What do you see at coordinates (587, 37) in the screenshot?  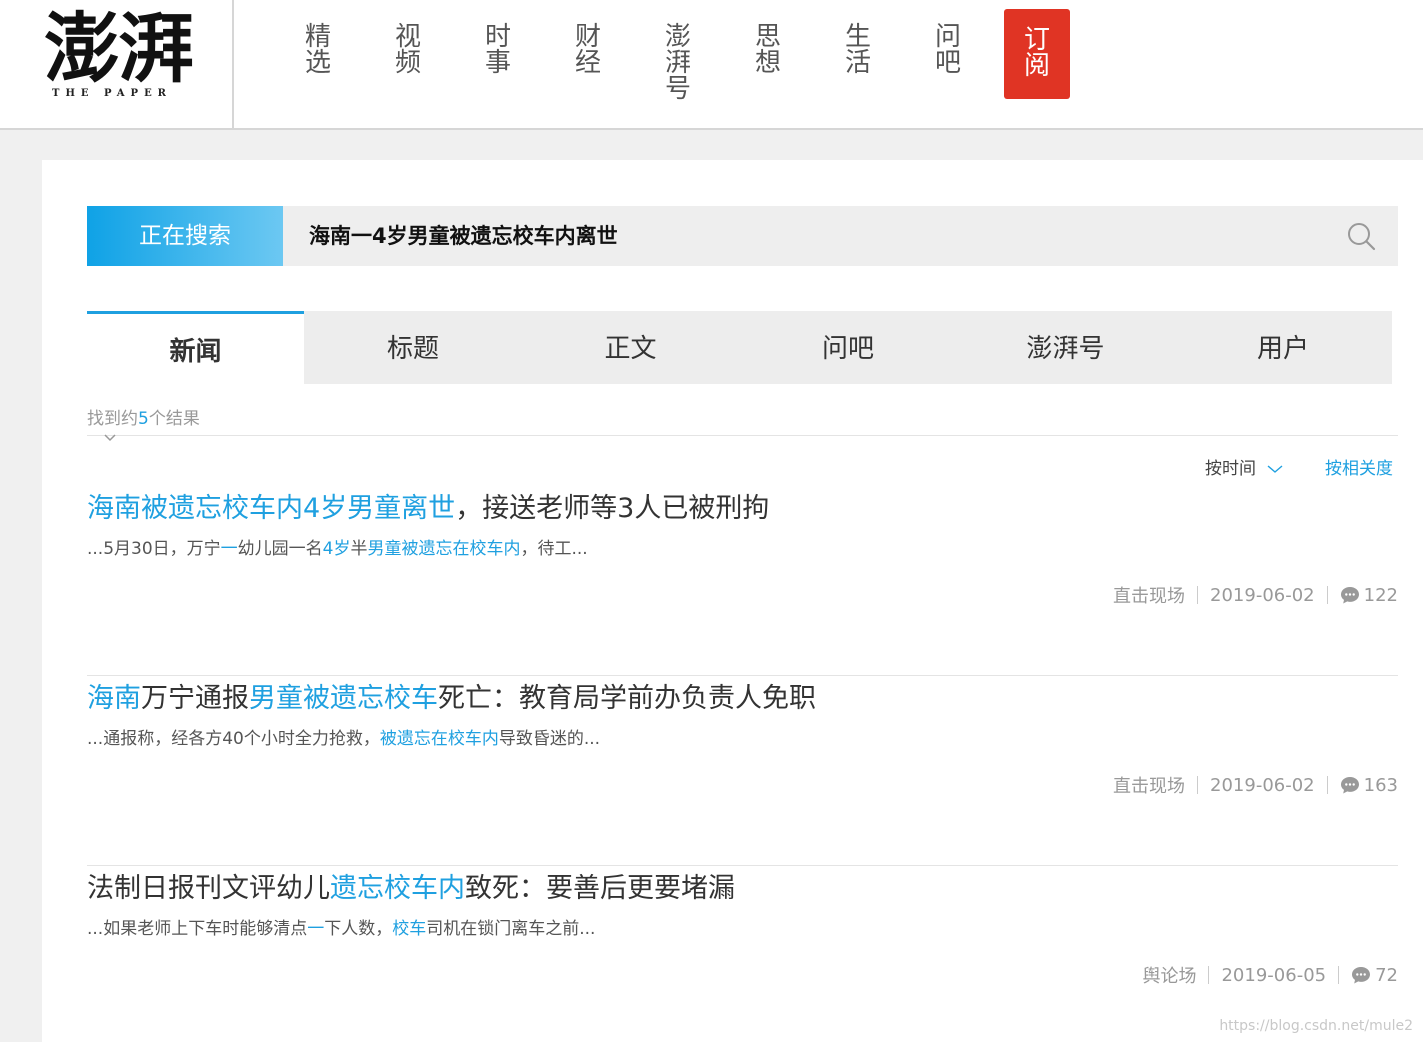 I see `nav-item-char: 财` at bounding box center [587, 37].